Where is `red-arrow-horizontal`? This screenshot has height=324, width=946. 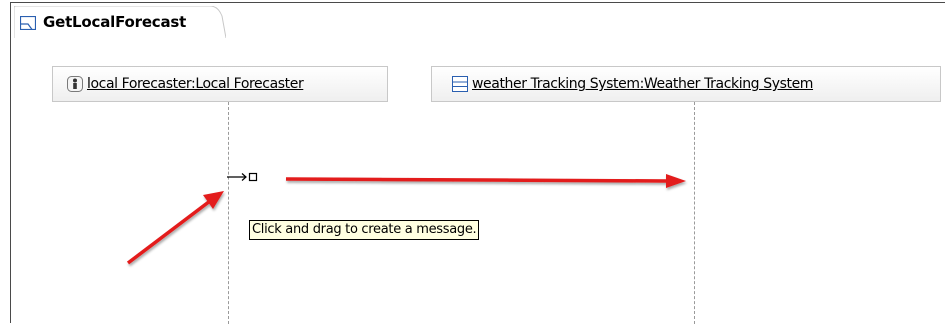 red-arrow-horizontal is located at coordinates (485, 181).